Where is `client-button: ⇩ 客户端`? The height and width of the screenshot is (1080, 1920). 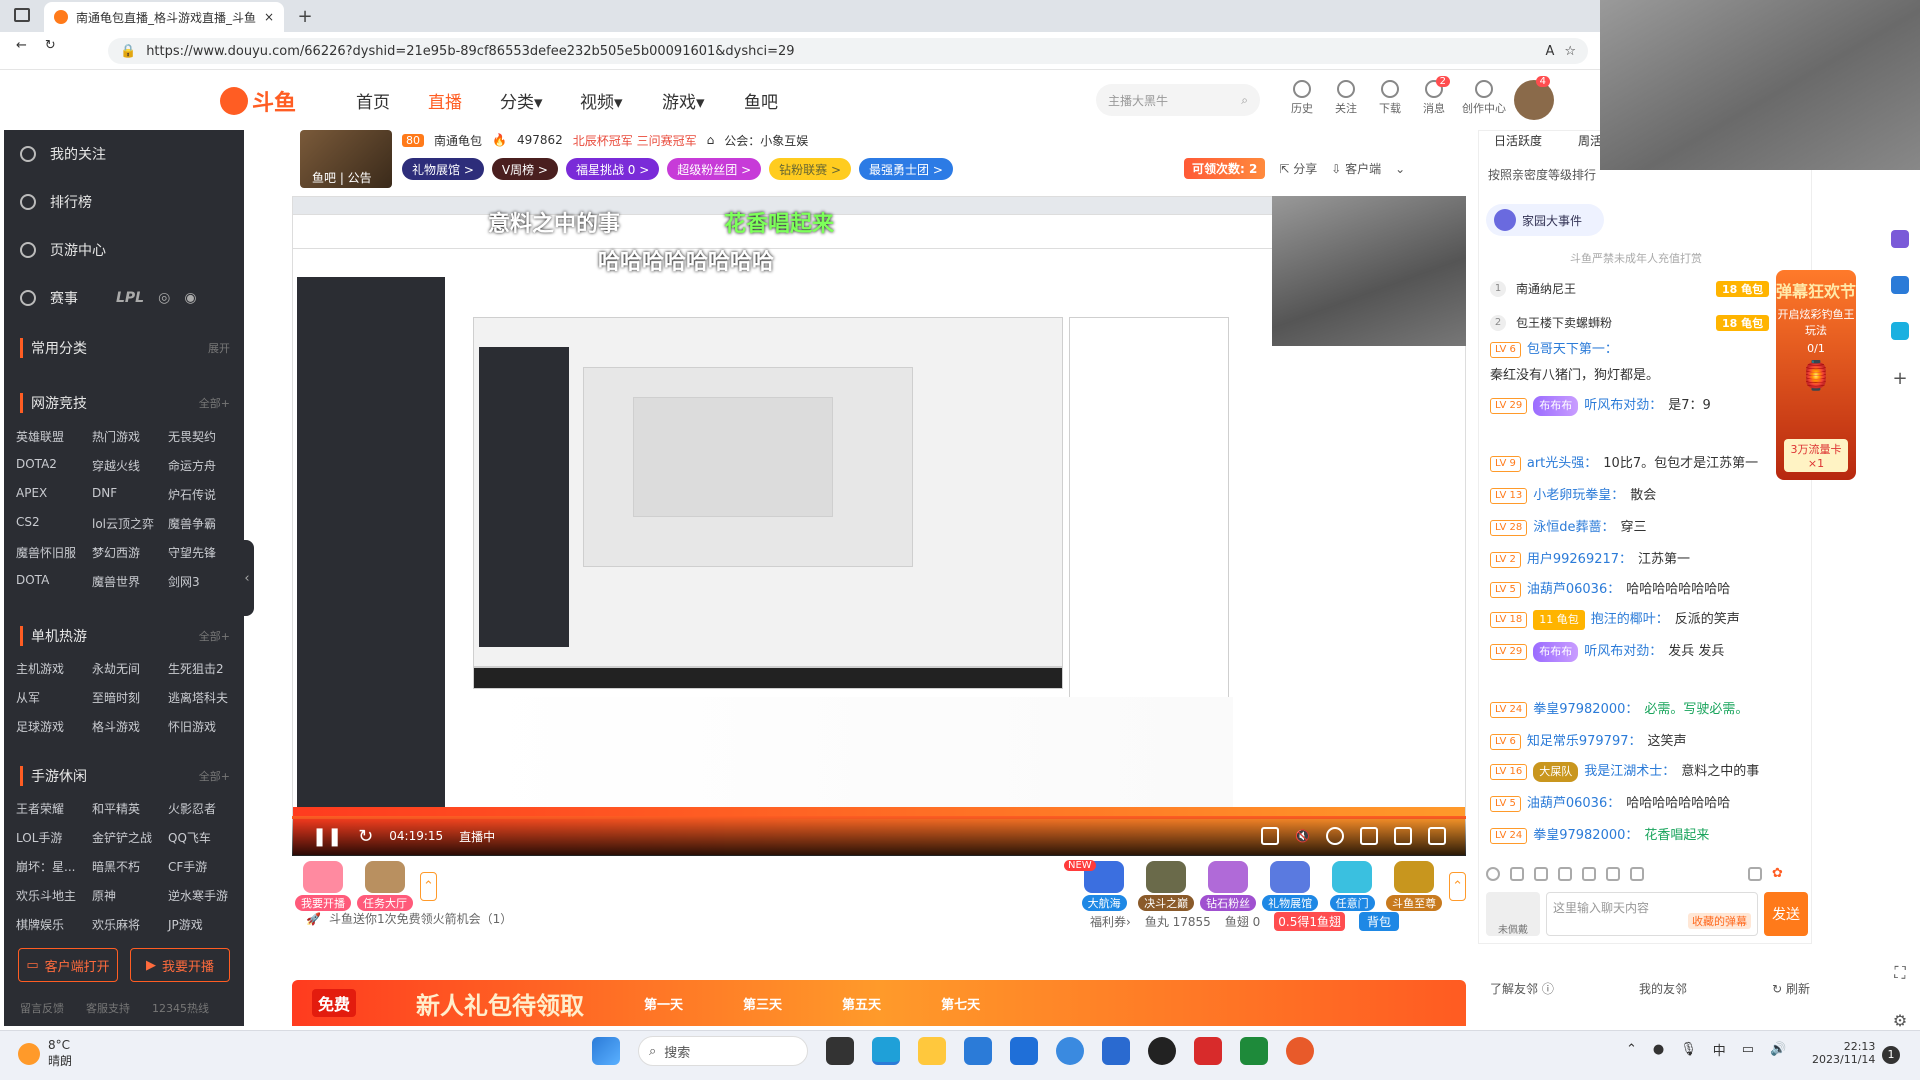
client-button: ⇩ 客户端 is located at coordinates (1356, 168).